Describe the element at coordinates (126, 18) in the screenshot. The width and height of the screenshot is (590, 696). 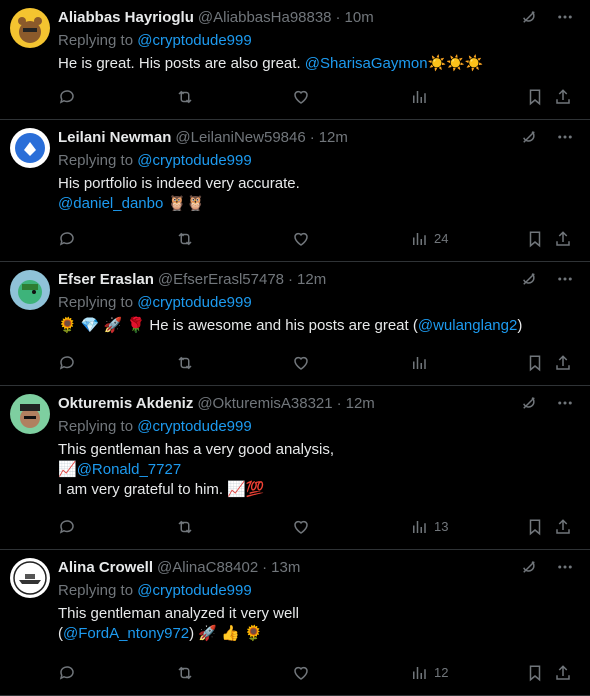
I see `display-name: Aliabbas Hayrioglu` at that location.